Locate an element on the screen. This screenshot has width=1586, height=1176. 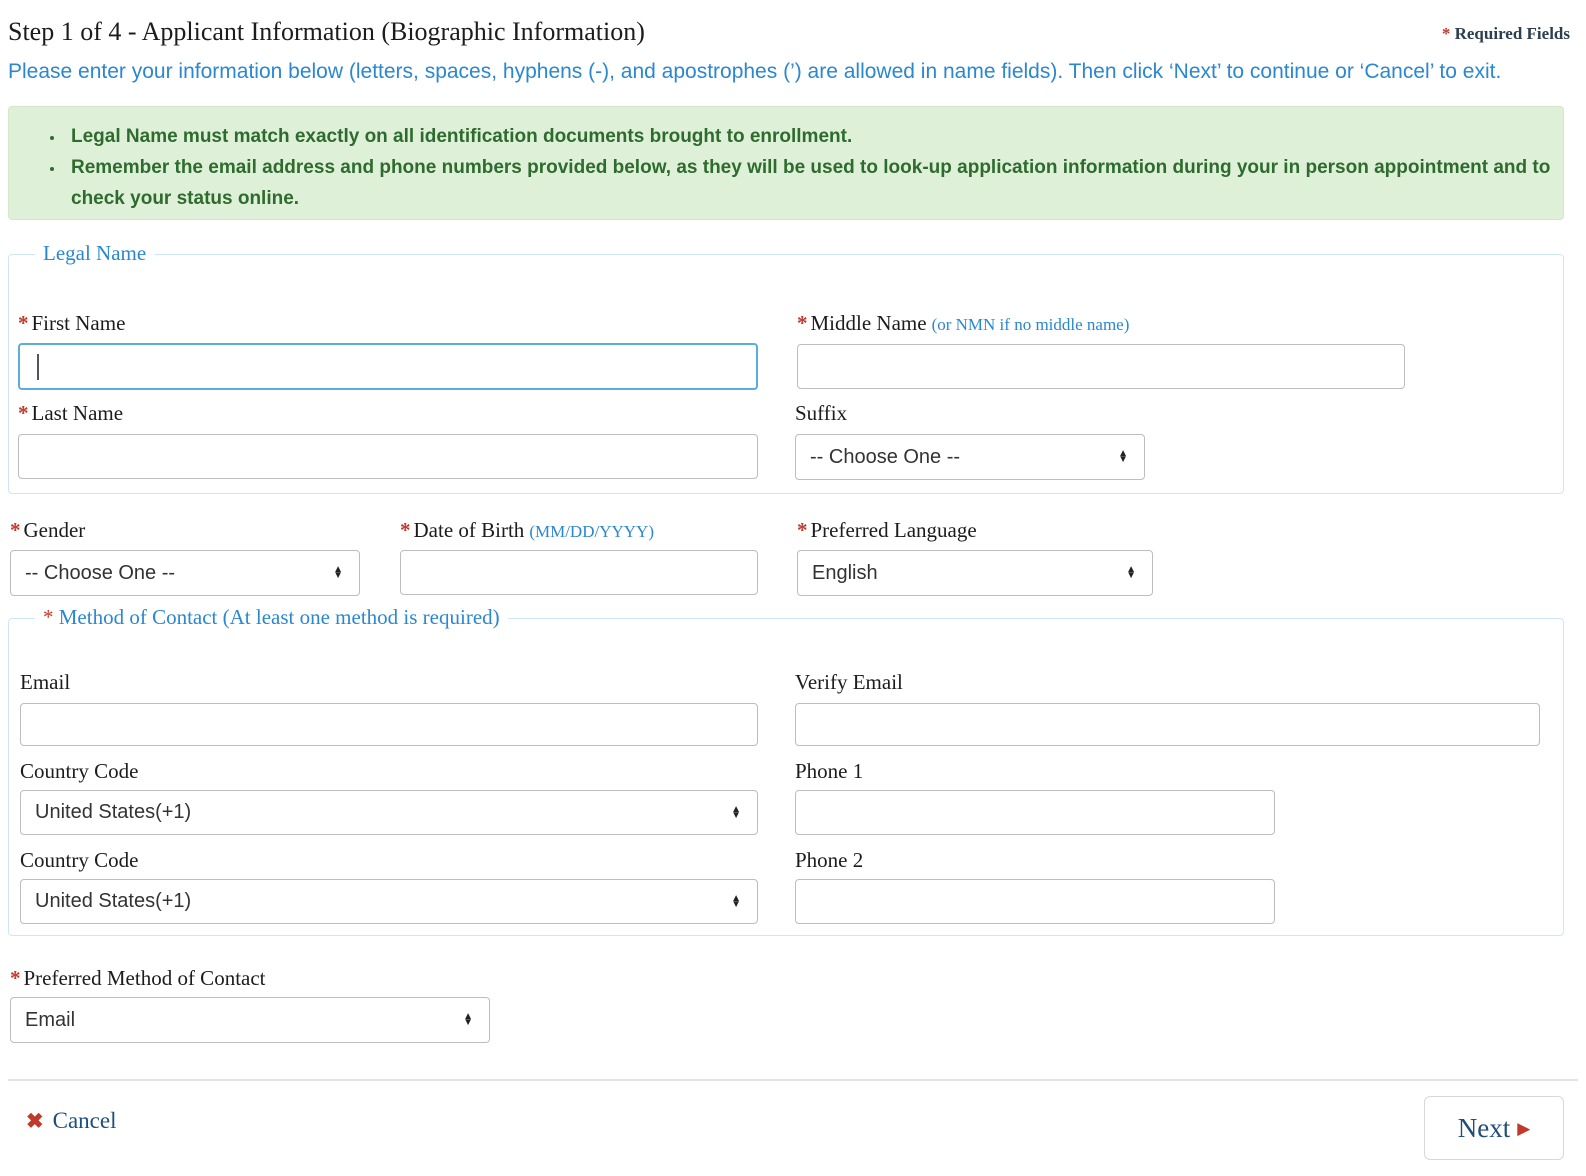
middle-name-label: * Middle Name (or NMN if no middle name) is located at coordinates (963, 323).